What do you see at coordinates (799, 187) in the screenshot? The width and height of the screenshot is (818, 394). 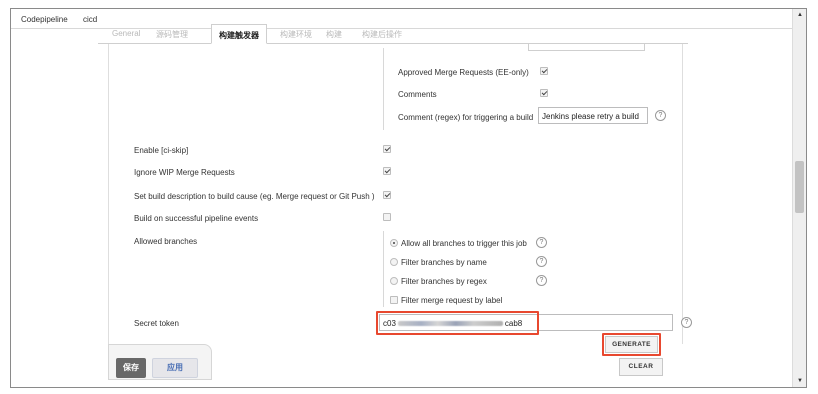 I see `scrollbar-thumb` at bounding box center [799, 187].